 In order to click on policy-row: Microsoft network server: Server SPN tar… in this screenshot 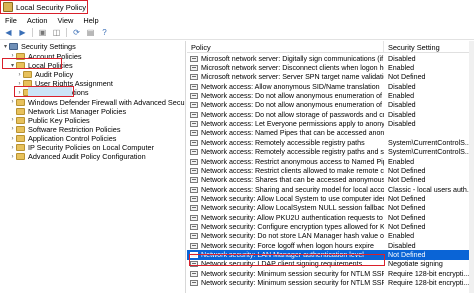, I will do `click(330, 77)`.